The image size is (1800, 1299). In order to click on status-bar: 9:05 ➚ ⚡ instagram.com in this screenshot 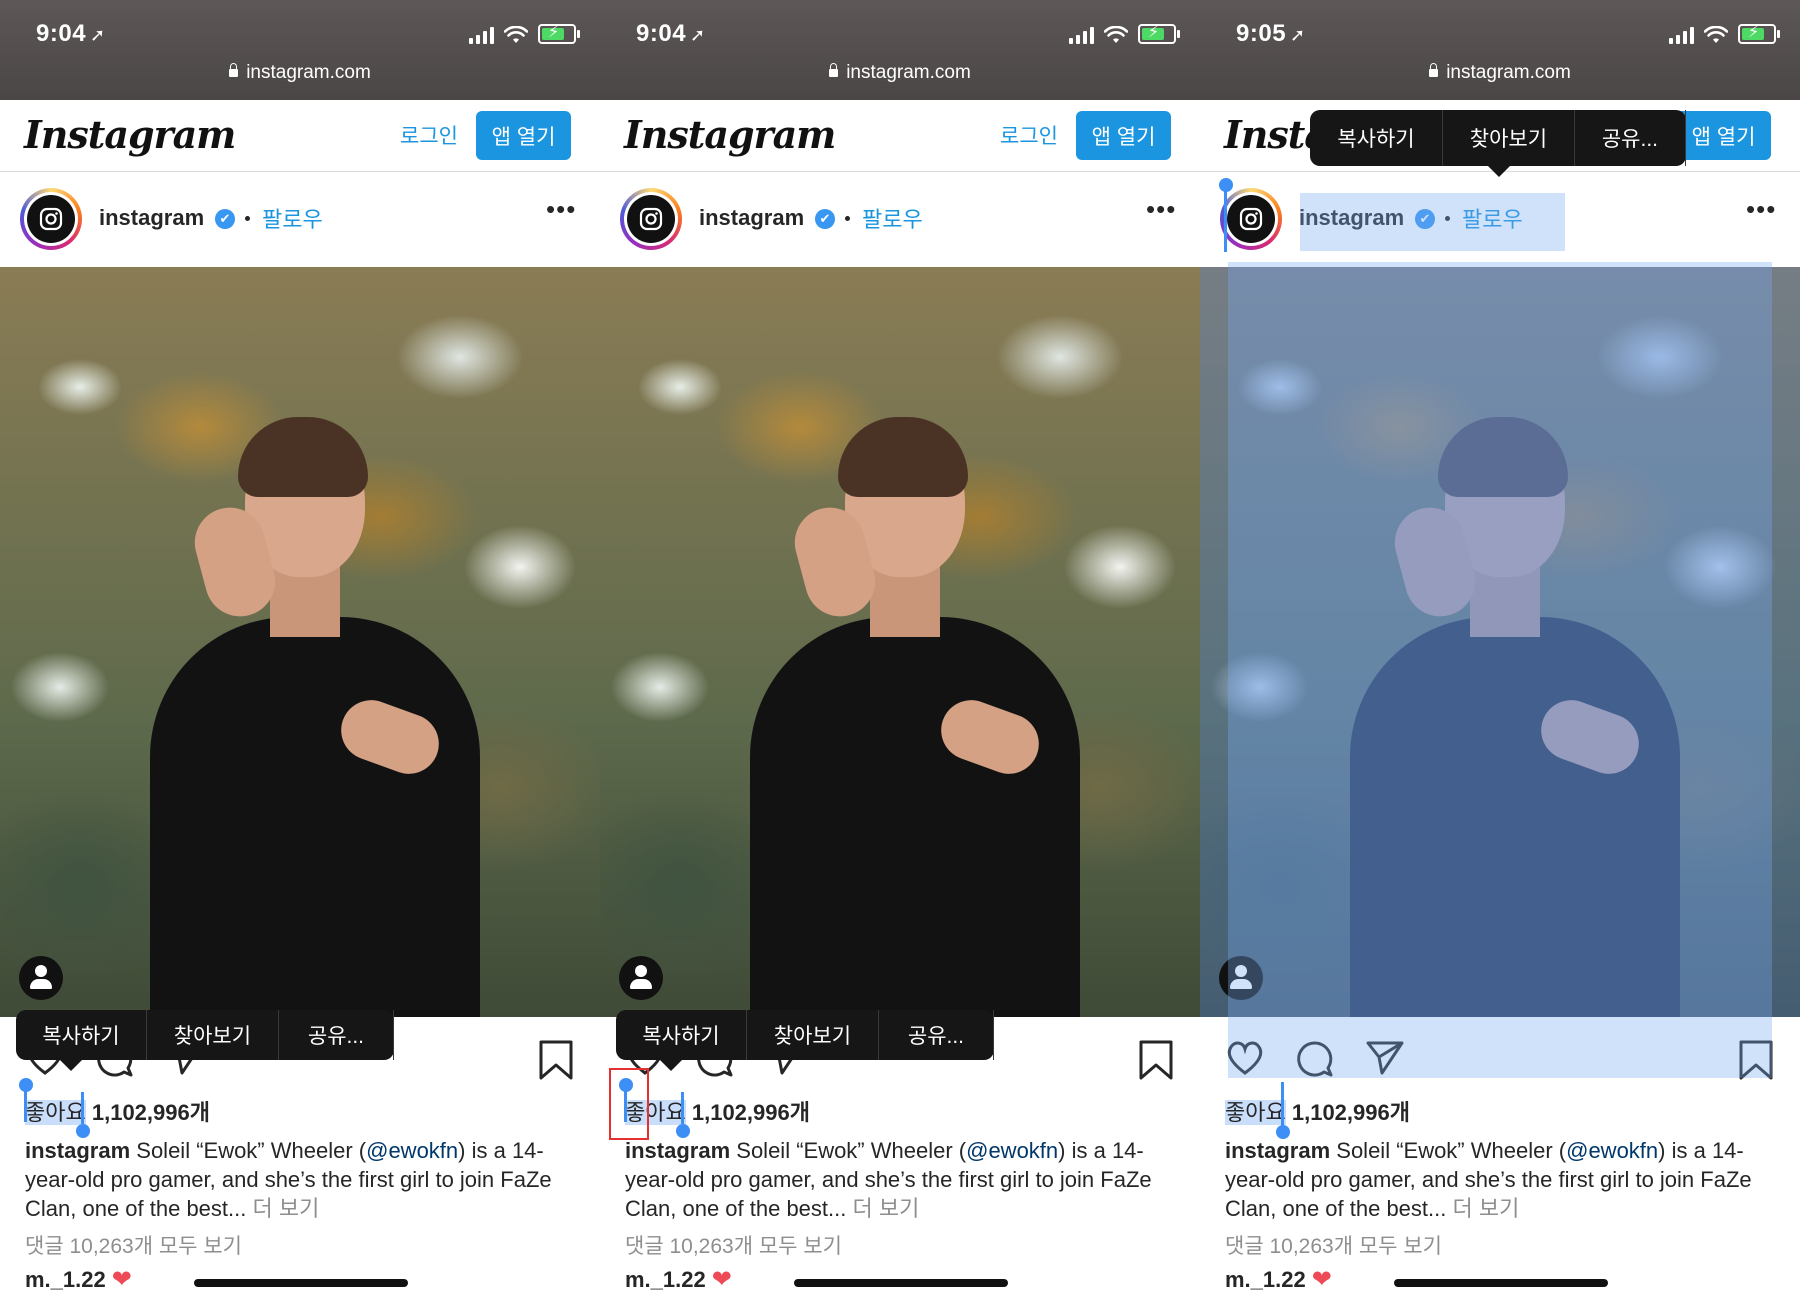, I will do `click(1500, 50)`.